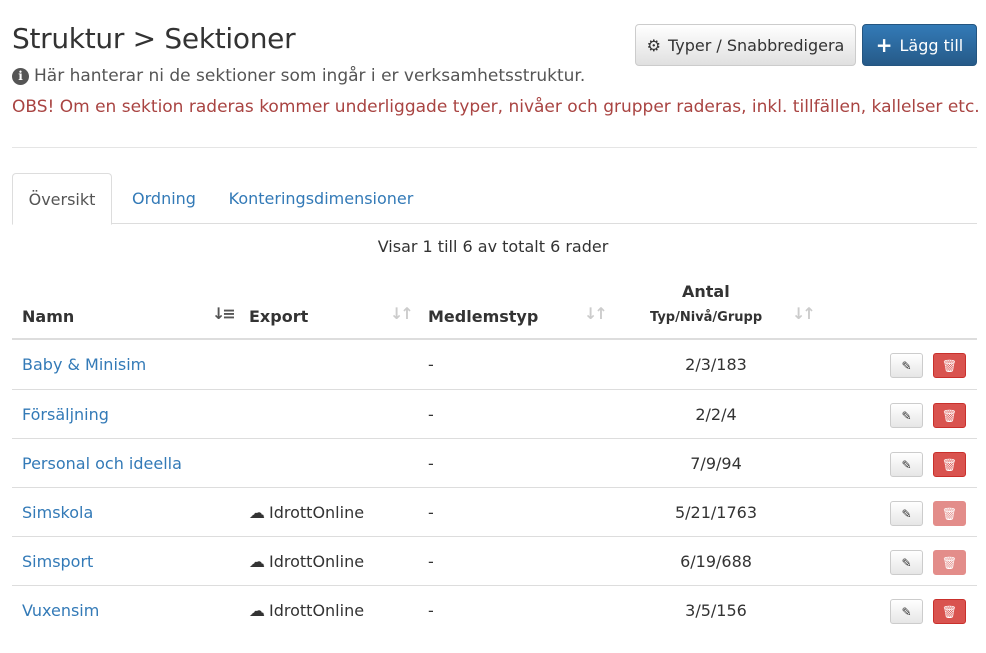  I want to click on tab-ordning: Ordning, so click(164, 198).